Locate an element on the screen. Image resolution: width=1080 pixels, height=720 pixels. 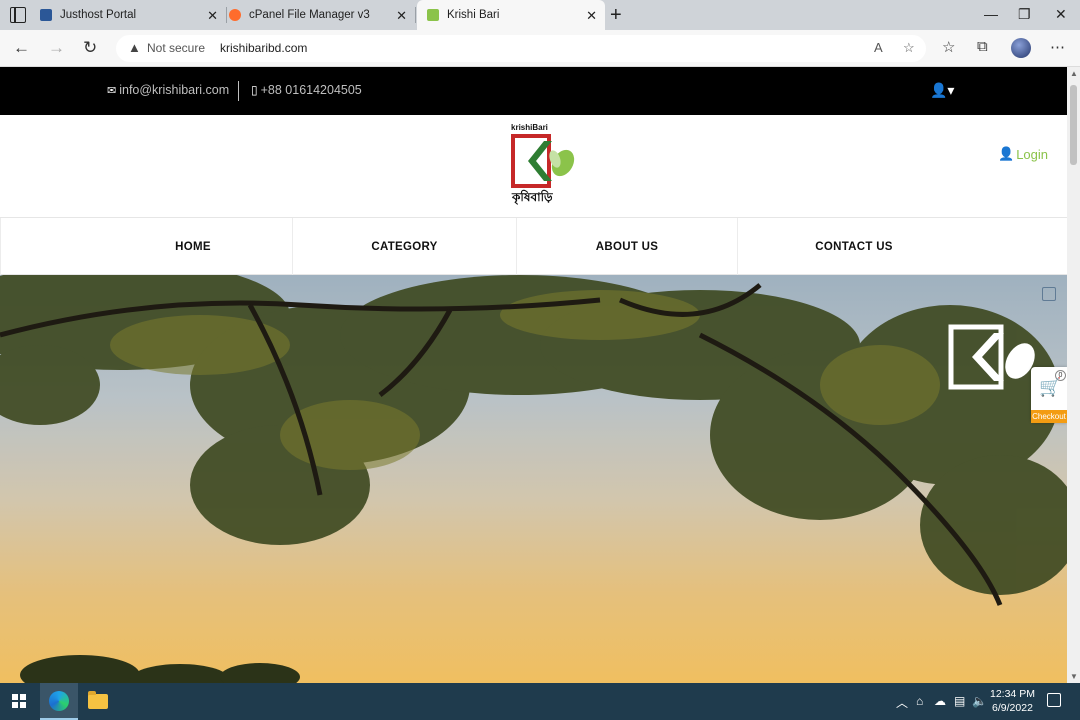
read-aloud-icon: A is located at coordinates (878, 47).